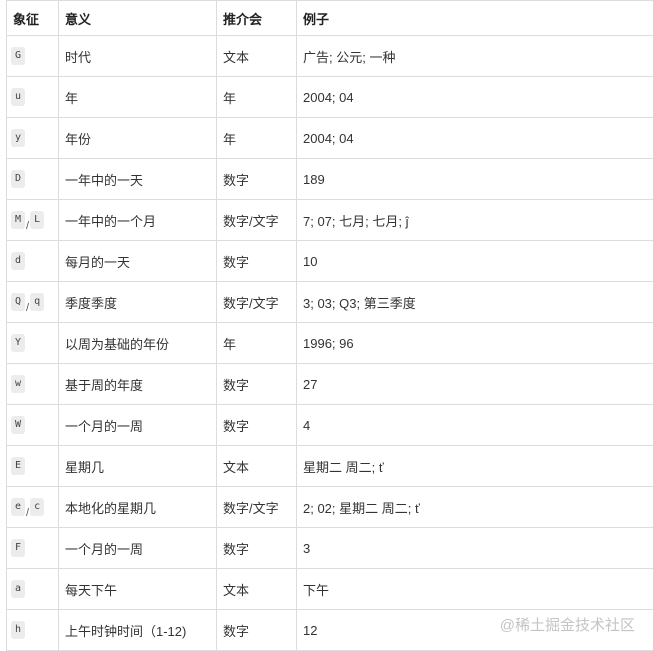 The width and height of the screenshot is (653, 651). I want to click on symbol-code: E, so click(18, 466).